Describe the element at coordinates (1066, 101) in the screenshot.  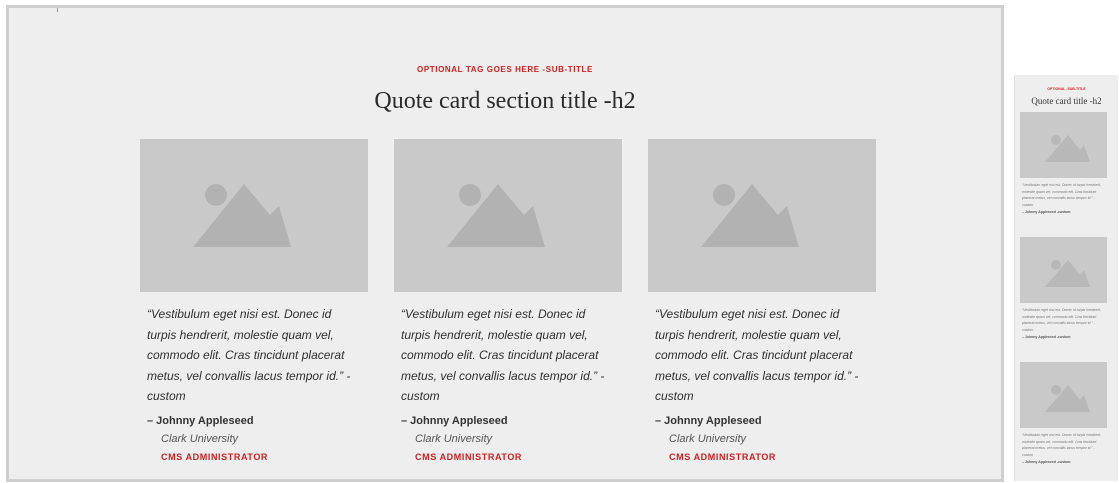
I see `mobile-section-title: Quote card title -h2` at that location.